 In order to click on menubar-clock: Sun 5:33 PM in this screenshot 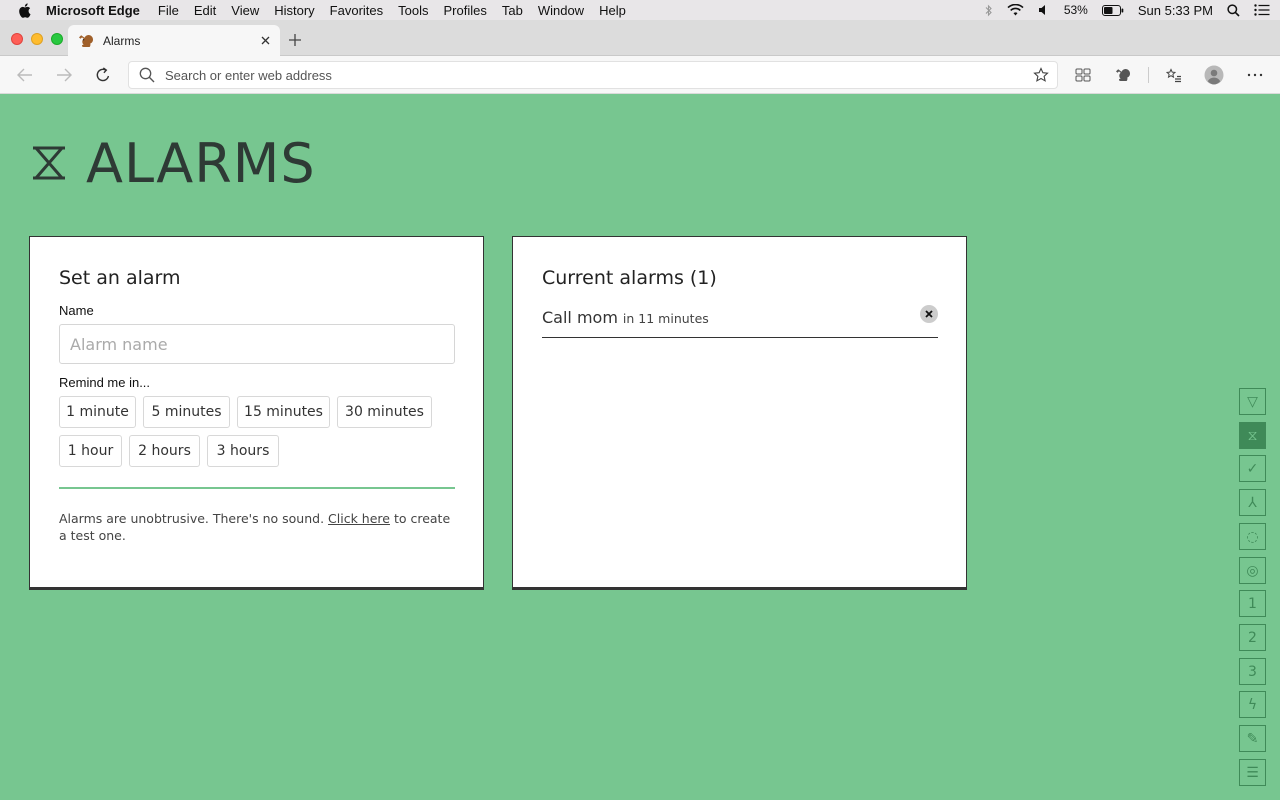, I will do `click(1175, 10)`.